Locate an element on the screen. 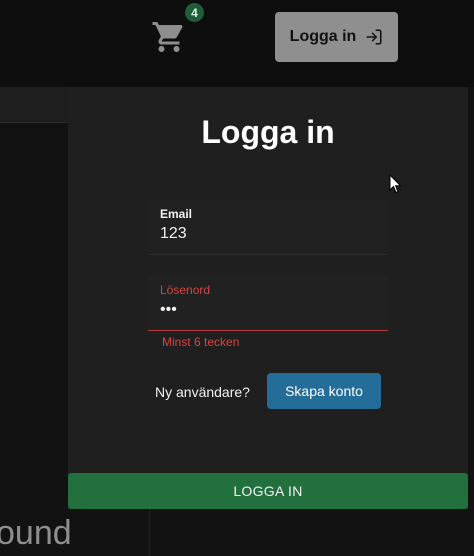 The height and width of the screenshot is (556, 474). password-label: Lösenord is located at coordinates (185, 290).